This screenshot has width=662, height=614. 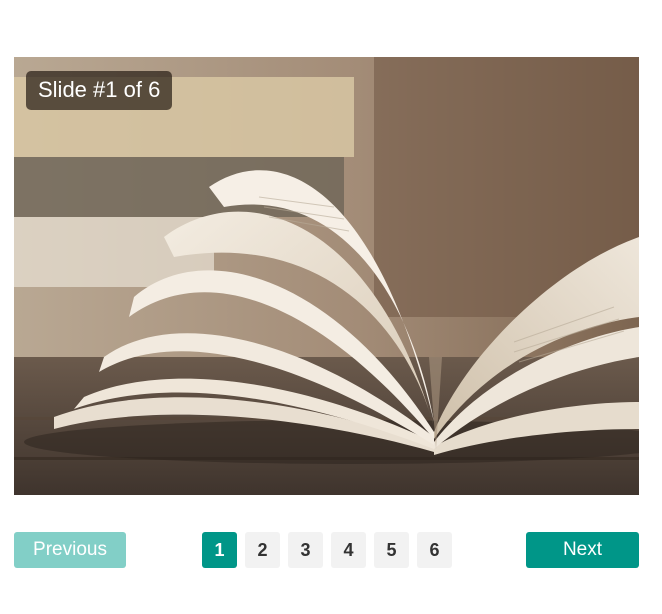 What do you see at coordinates (305, 550) in the screenshot?
I see `page-button-3: 3` at bounding box center [305, 550].